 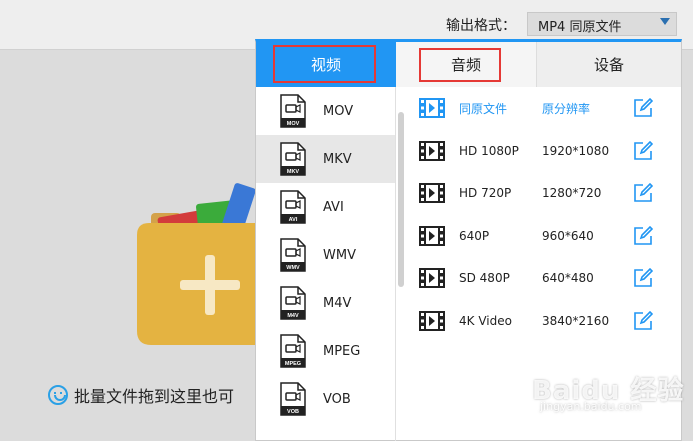 What do you see at coordinates (337, 159) in the screenshot?
I see `format-name: MKV` at bounding box center [337, 159].